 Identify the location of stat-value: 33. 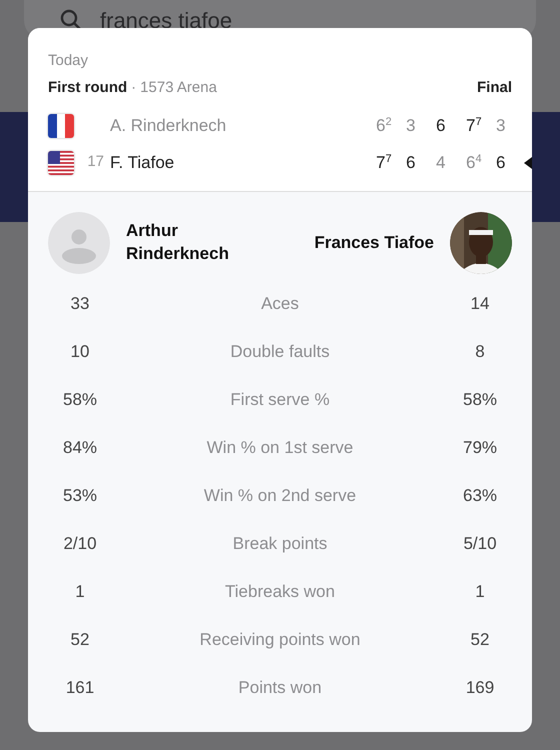
(80, 304).